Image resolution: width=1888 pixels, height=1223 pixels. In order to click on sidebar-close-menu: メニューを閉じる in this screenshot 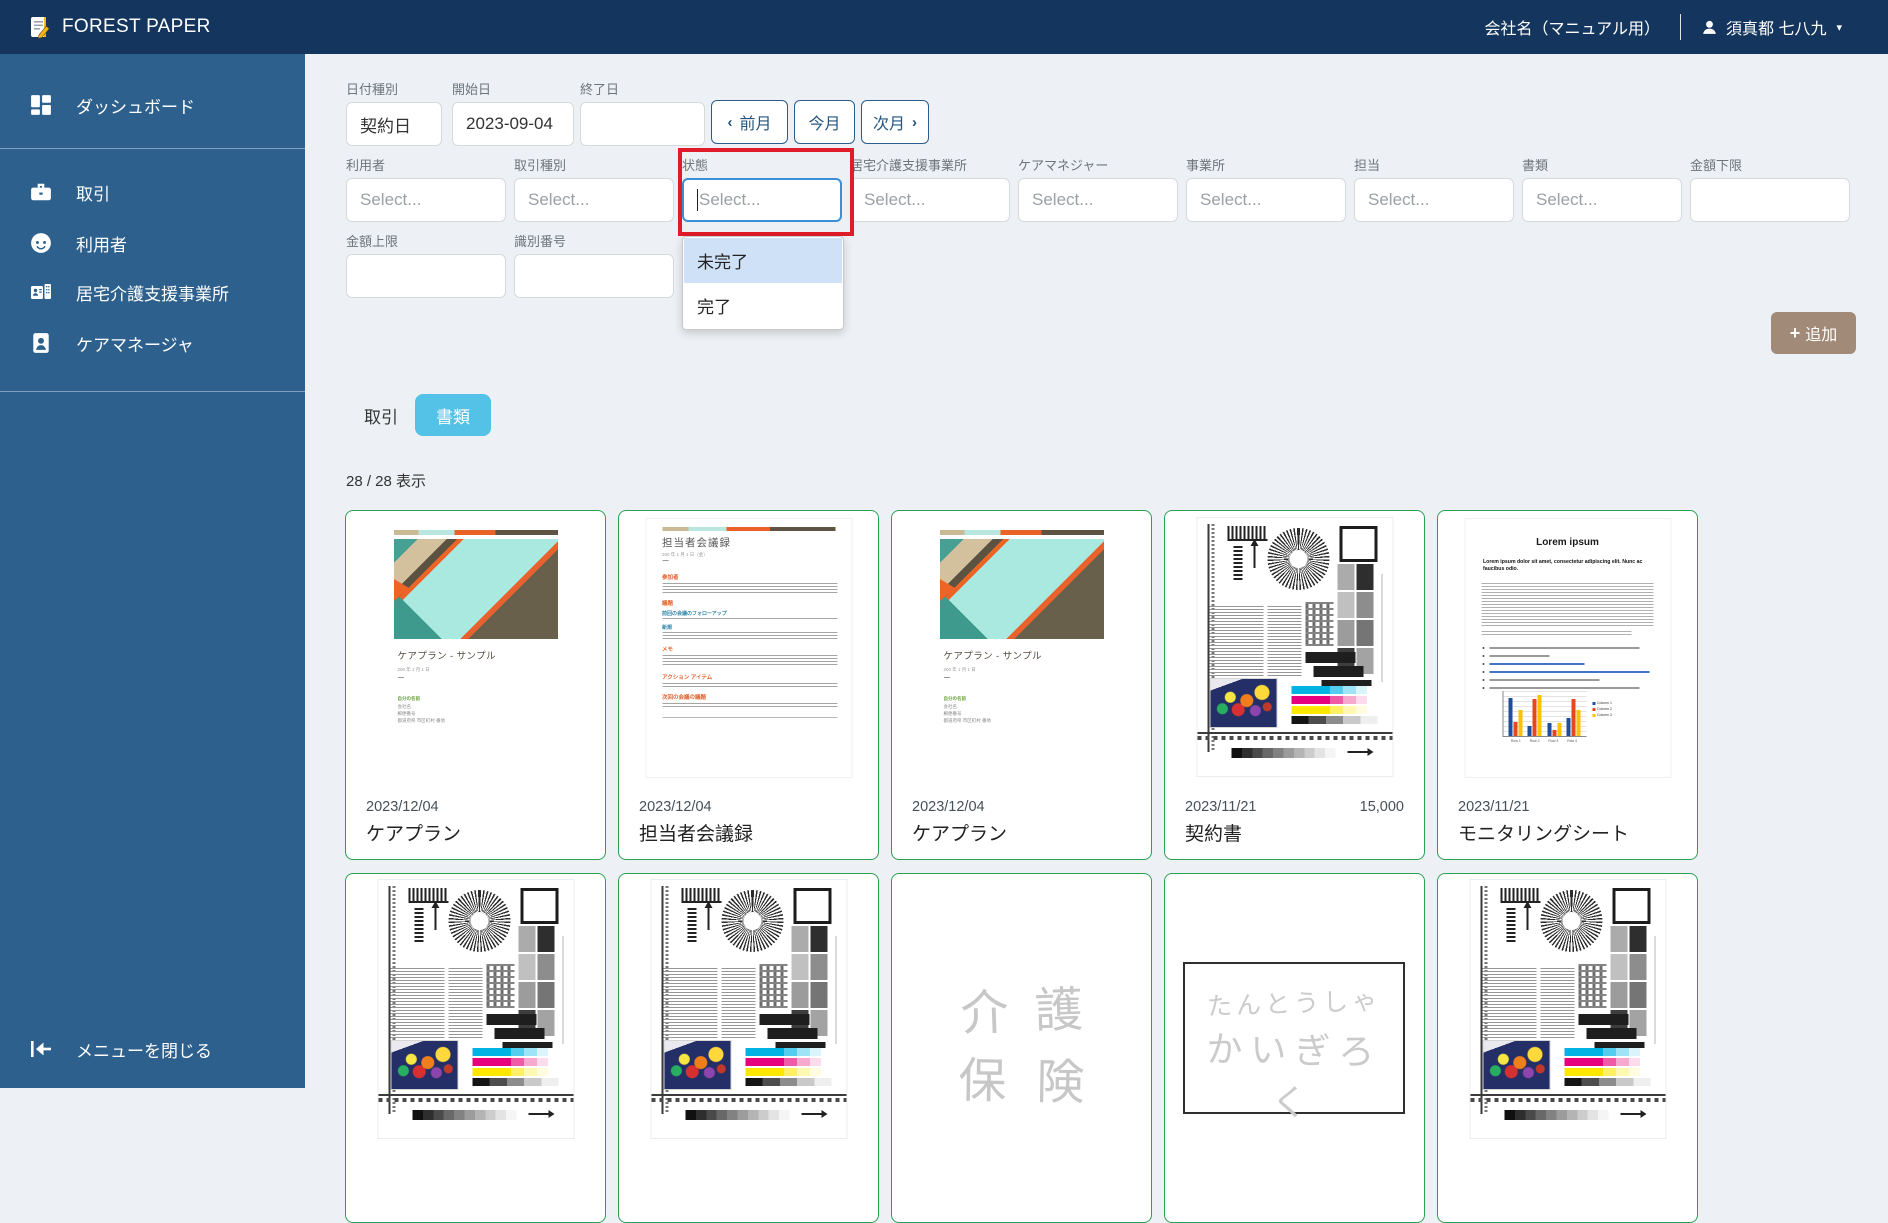, I will do `click(152, 1049)`.